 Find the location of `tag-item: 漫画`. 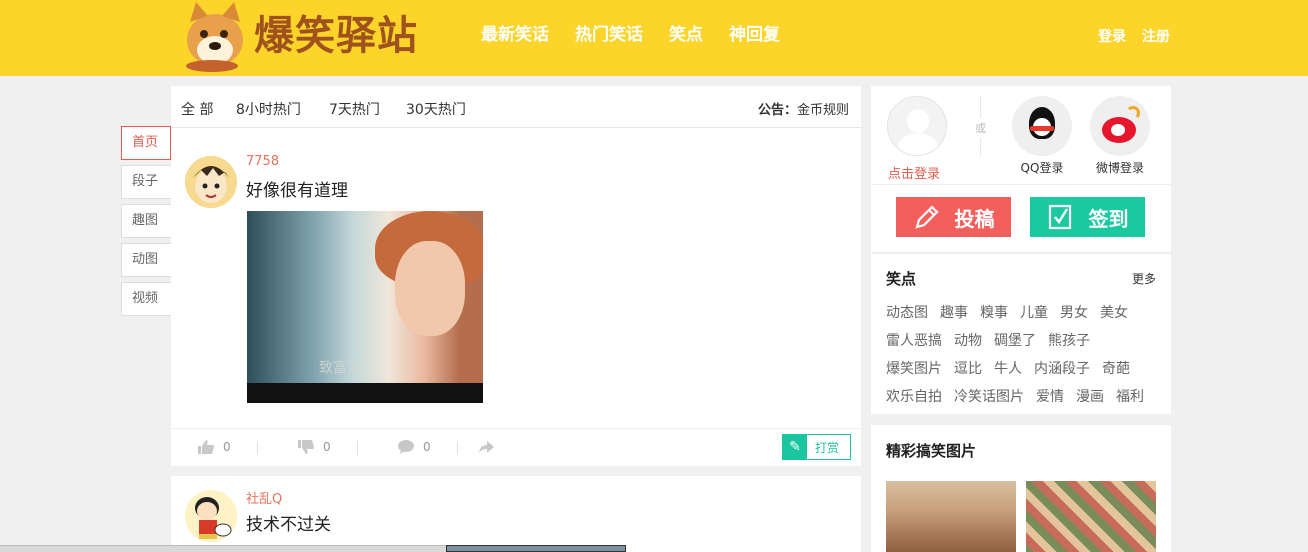

tag-item: 漫画 is located at coordinates (1090, 397).